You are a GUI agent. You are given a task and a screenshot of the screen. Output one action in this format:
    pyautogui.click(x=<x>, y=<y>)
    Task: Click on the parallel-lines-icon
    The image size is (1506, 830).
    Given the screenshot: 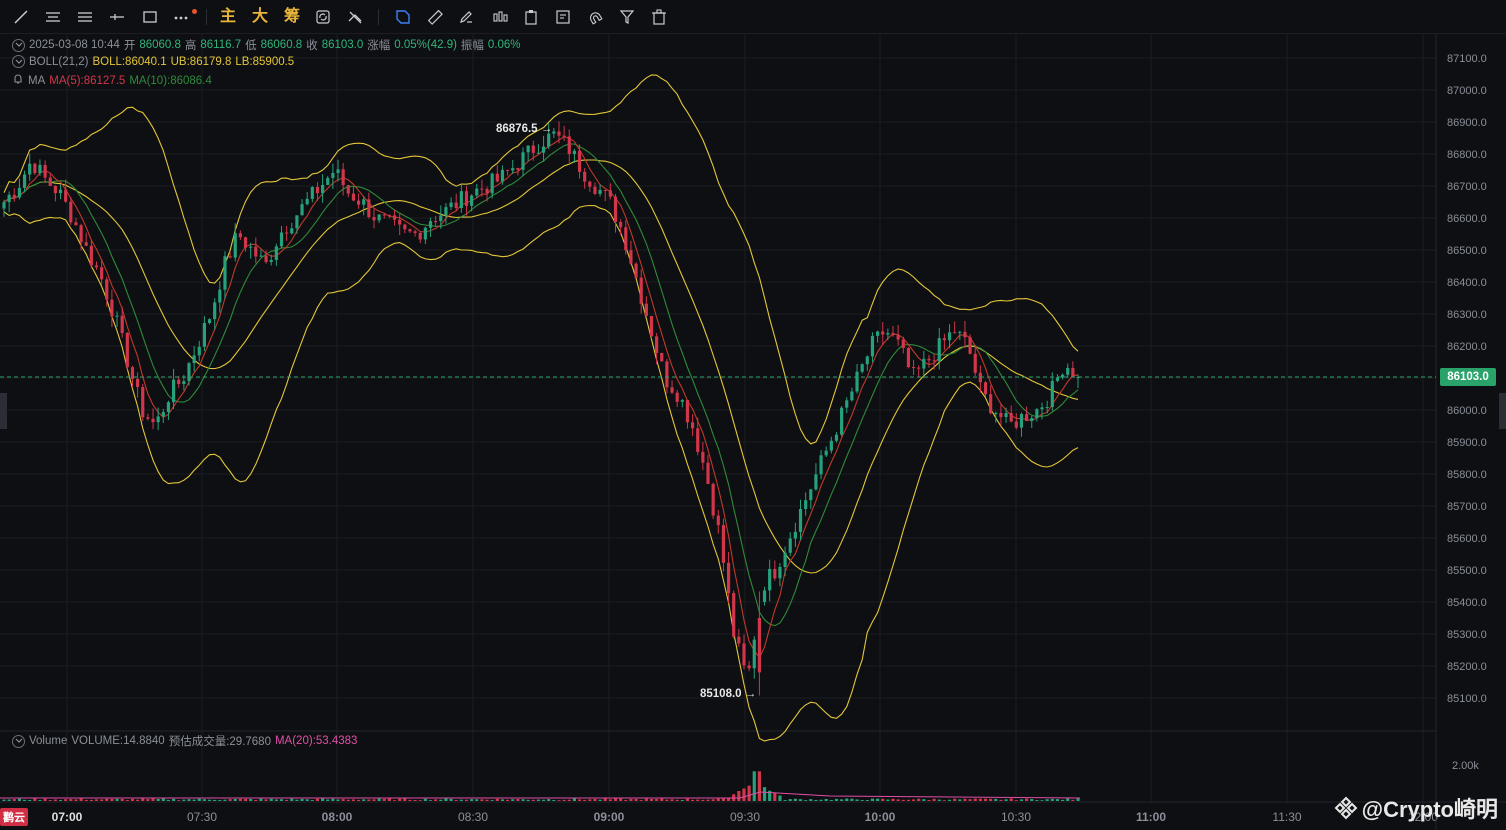 What is the action you would take?
    pyautogui.click(x=85, y=17)
    